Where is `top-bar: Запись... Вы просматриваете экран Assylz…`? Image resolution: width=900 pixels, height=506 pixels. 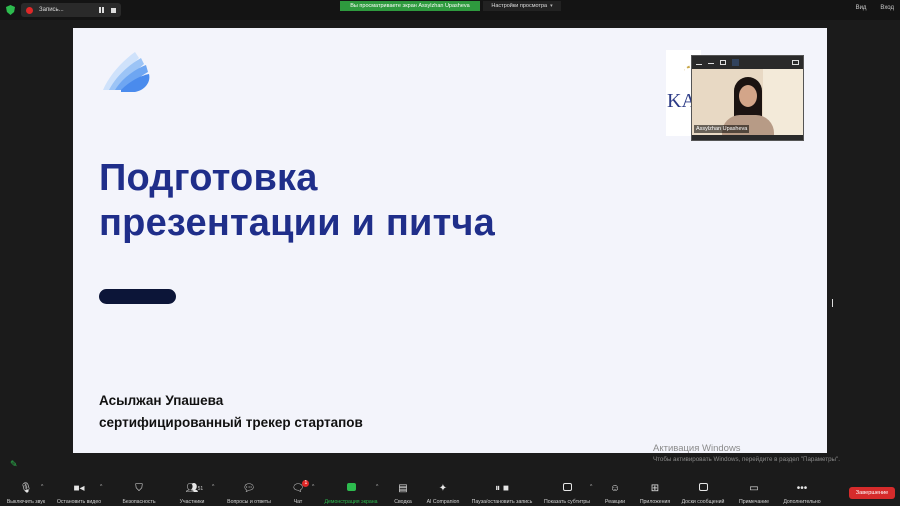 top-bar: Запись... Вы просматриваете экран Assylz… is located at coordinates (450, 10).